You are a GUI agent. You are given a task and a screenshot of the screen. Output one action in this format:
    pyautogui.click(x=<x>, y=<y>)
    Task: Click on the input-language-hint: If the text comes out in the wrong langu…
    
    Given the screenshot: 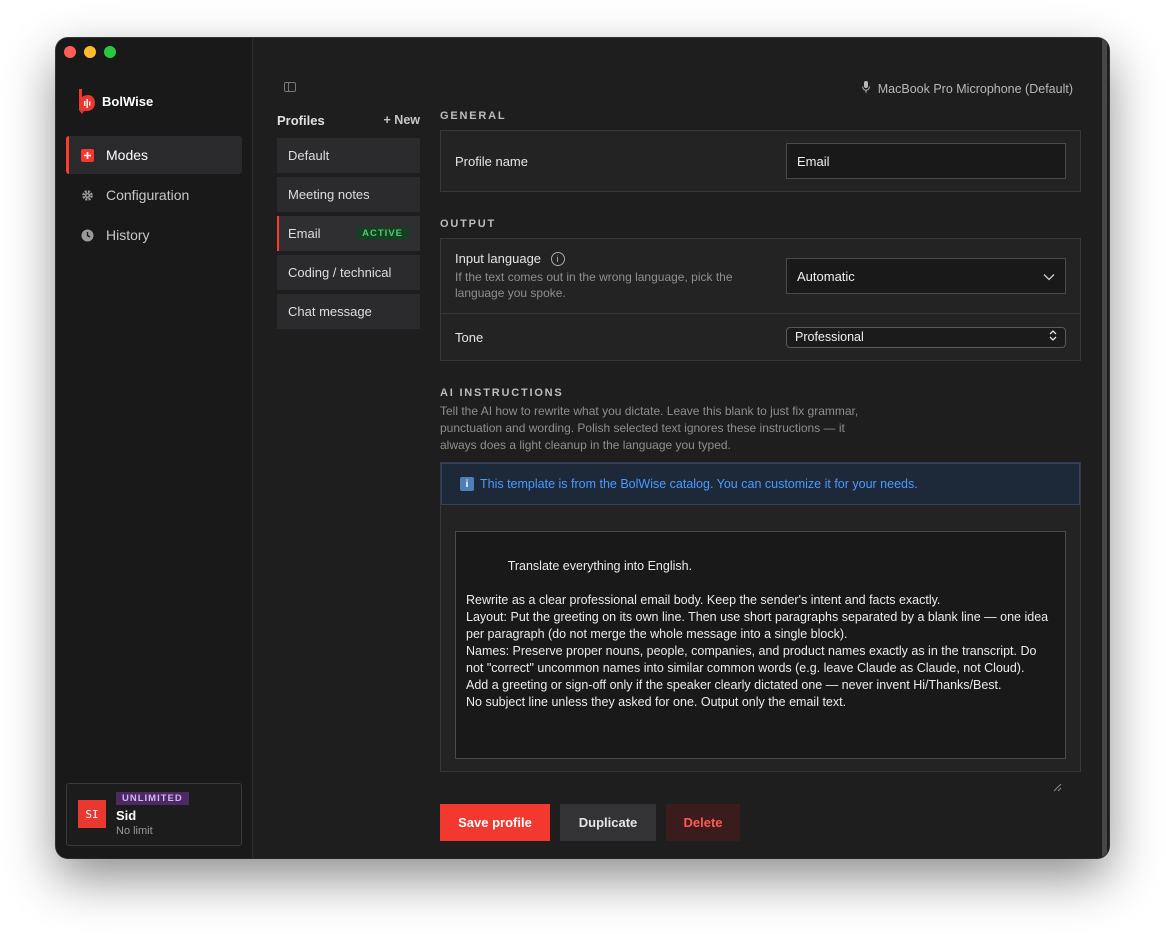 What is the action you would take?
    pyautogui.click(x=594, y=285)
    